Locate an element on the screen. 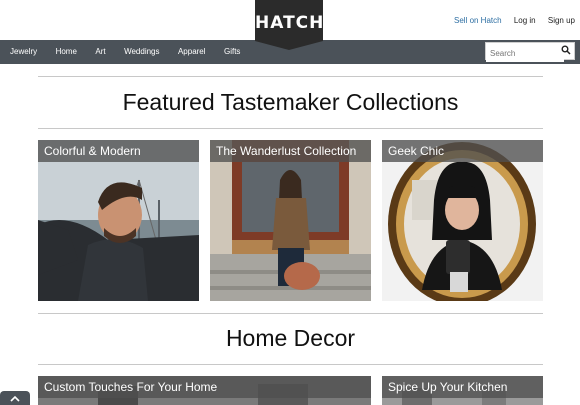 This screenshot has height=405, width=580. logo-text: HATCH is located at coordinates (290, 23).